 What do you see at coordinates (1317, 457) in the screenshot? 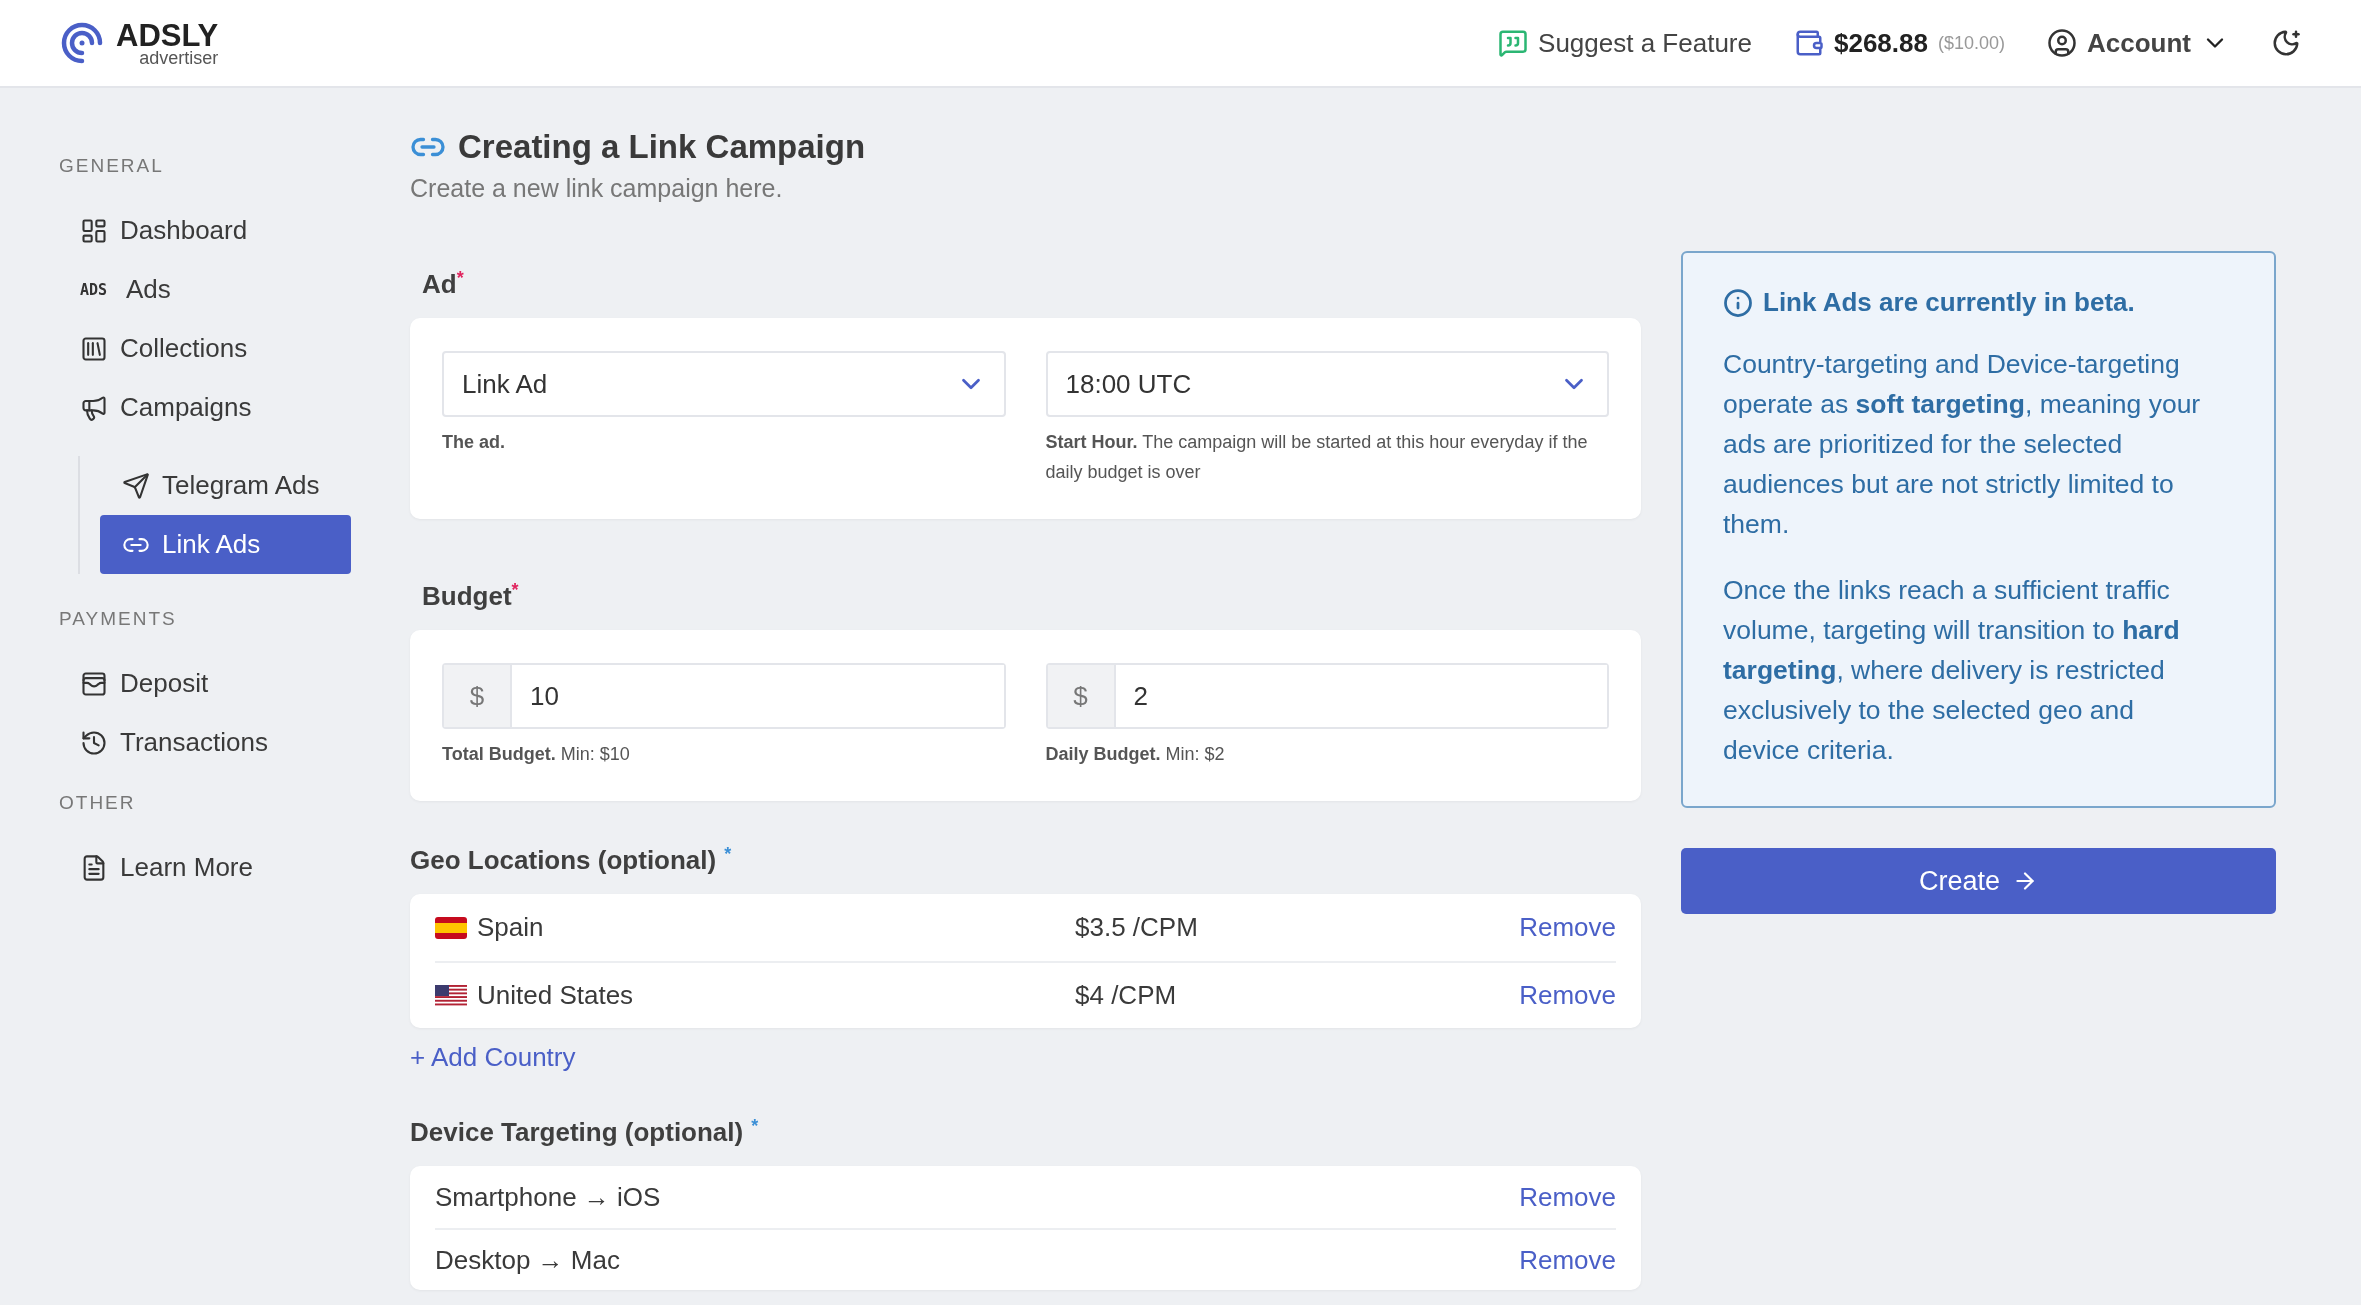
I see `help-text: Start Hour. The campaign will be started at this hour everyday if the daily budget is over` at bounding box center [1317, 457].